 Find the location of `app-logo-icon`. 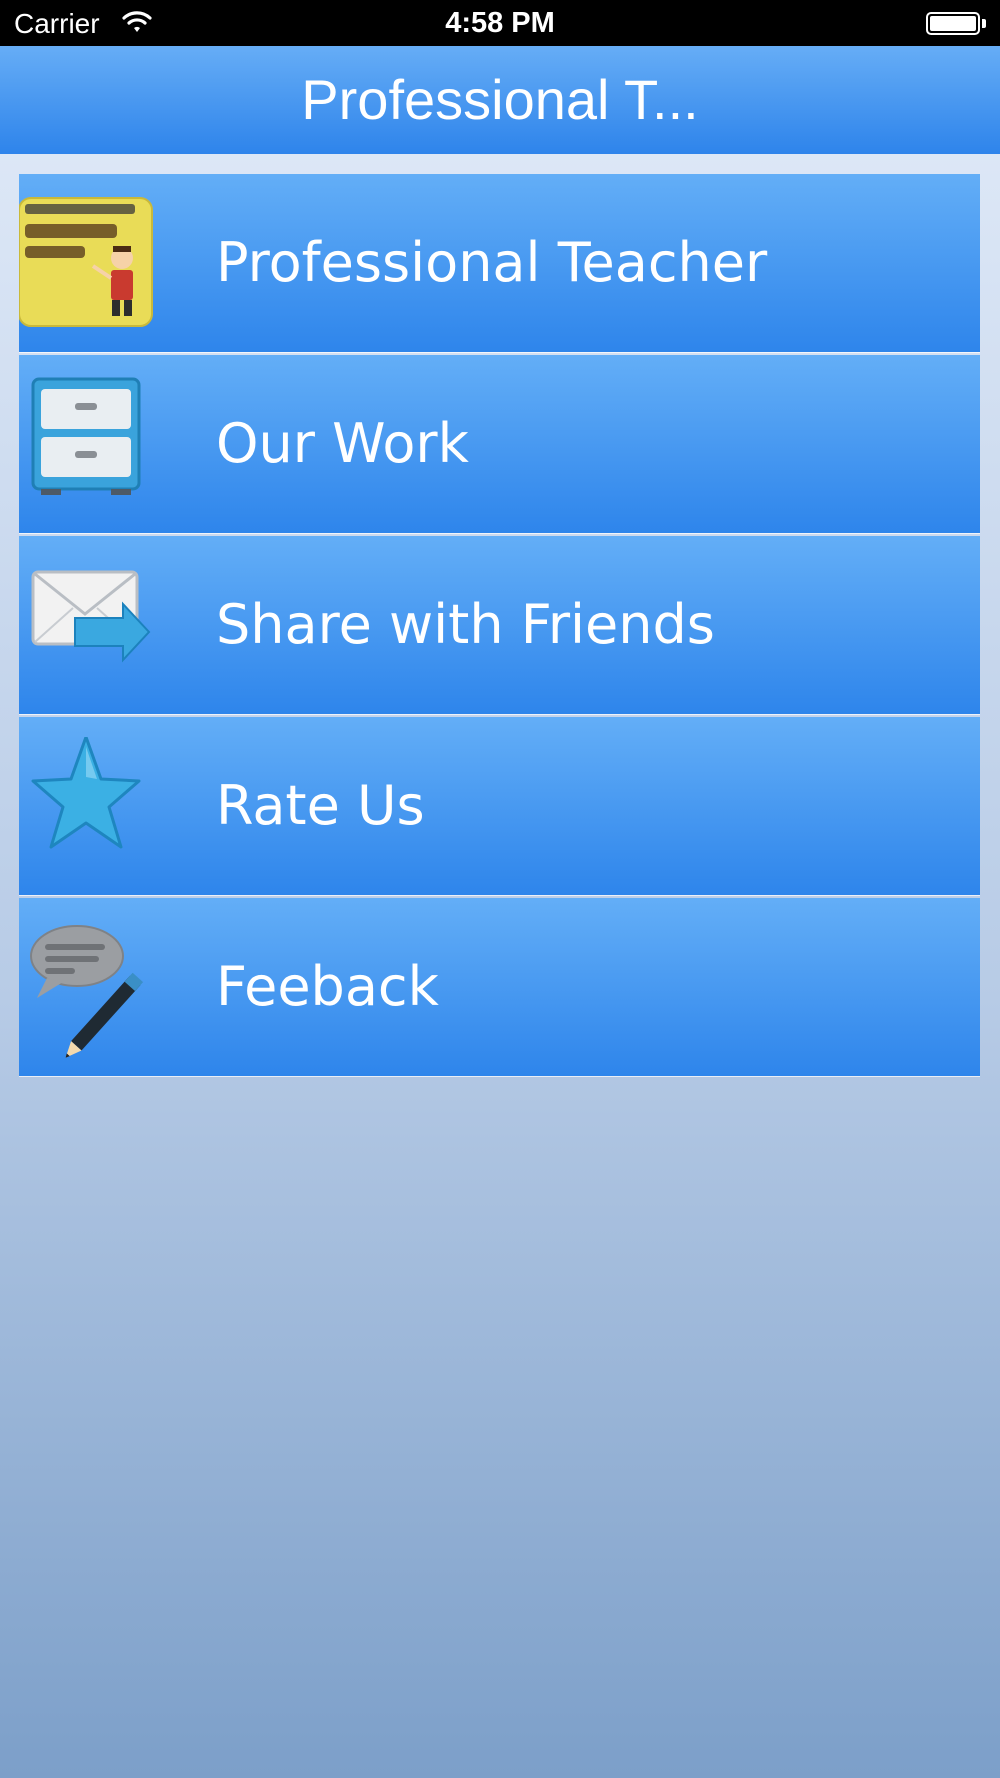

app-logo-icon is located at coordinates (88, 264).